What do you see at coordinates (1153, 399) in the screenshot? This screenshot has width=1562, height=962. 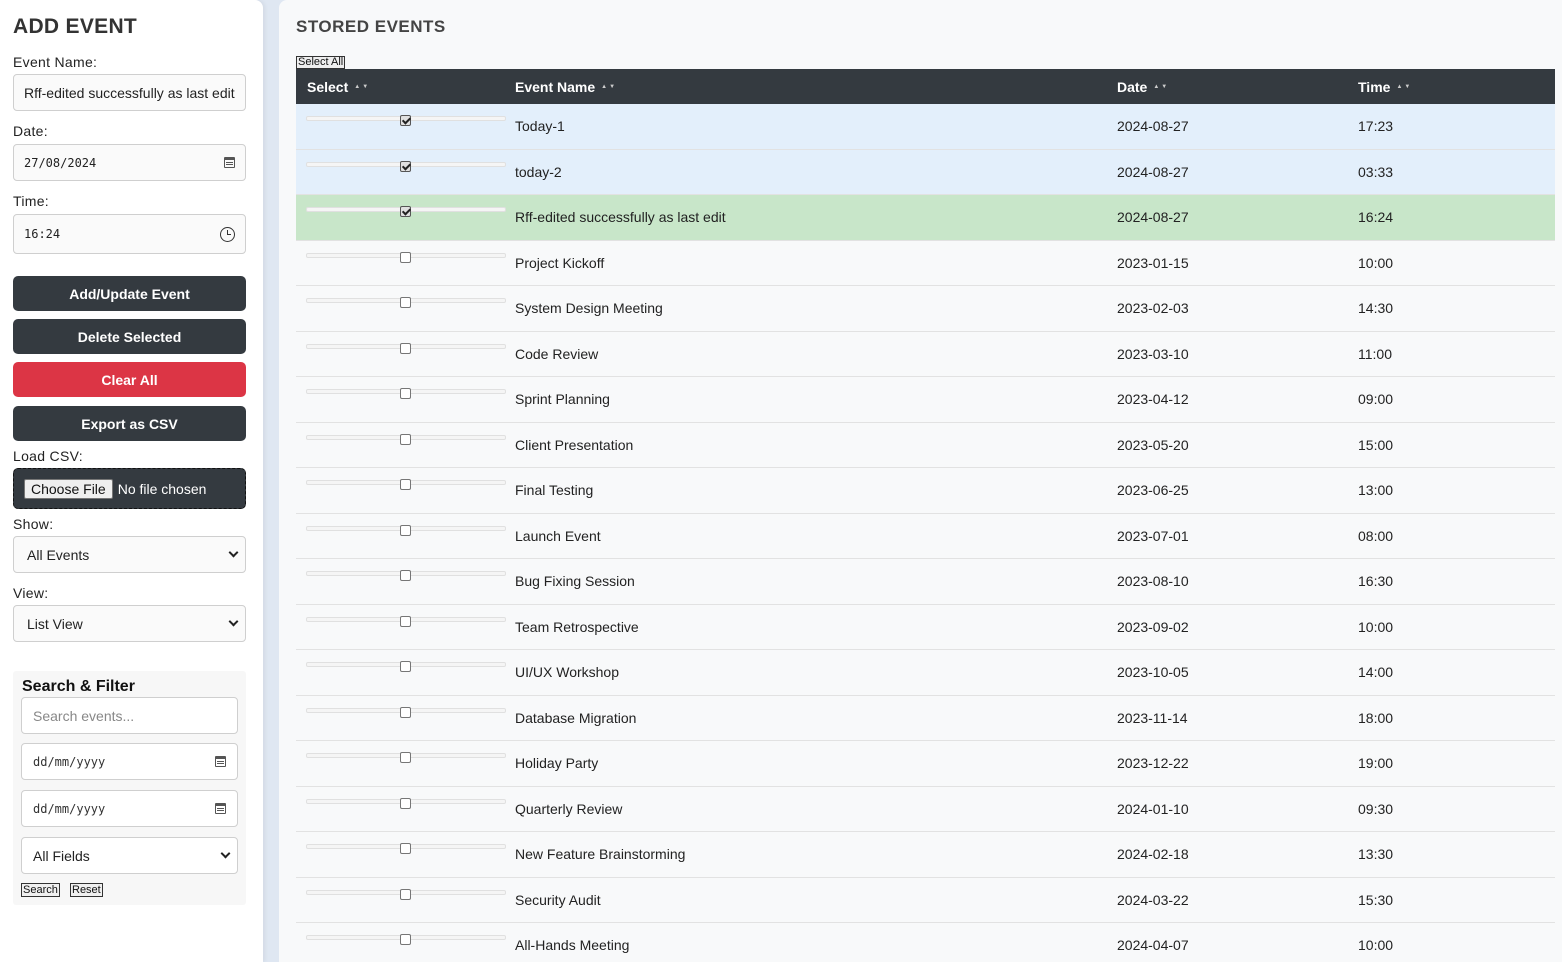 I see `date-cell: 2023-04-12` at bounding box center [1153, 399].